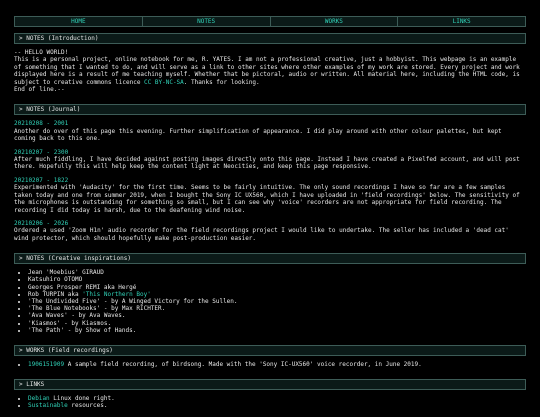  What do you see at coordinates (66, 273) in the screenshot?
I see `list-item-text: Jean 'Moebius' GIRAUD` at bounding box center [66, 273].